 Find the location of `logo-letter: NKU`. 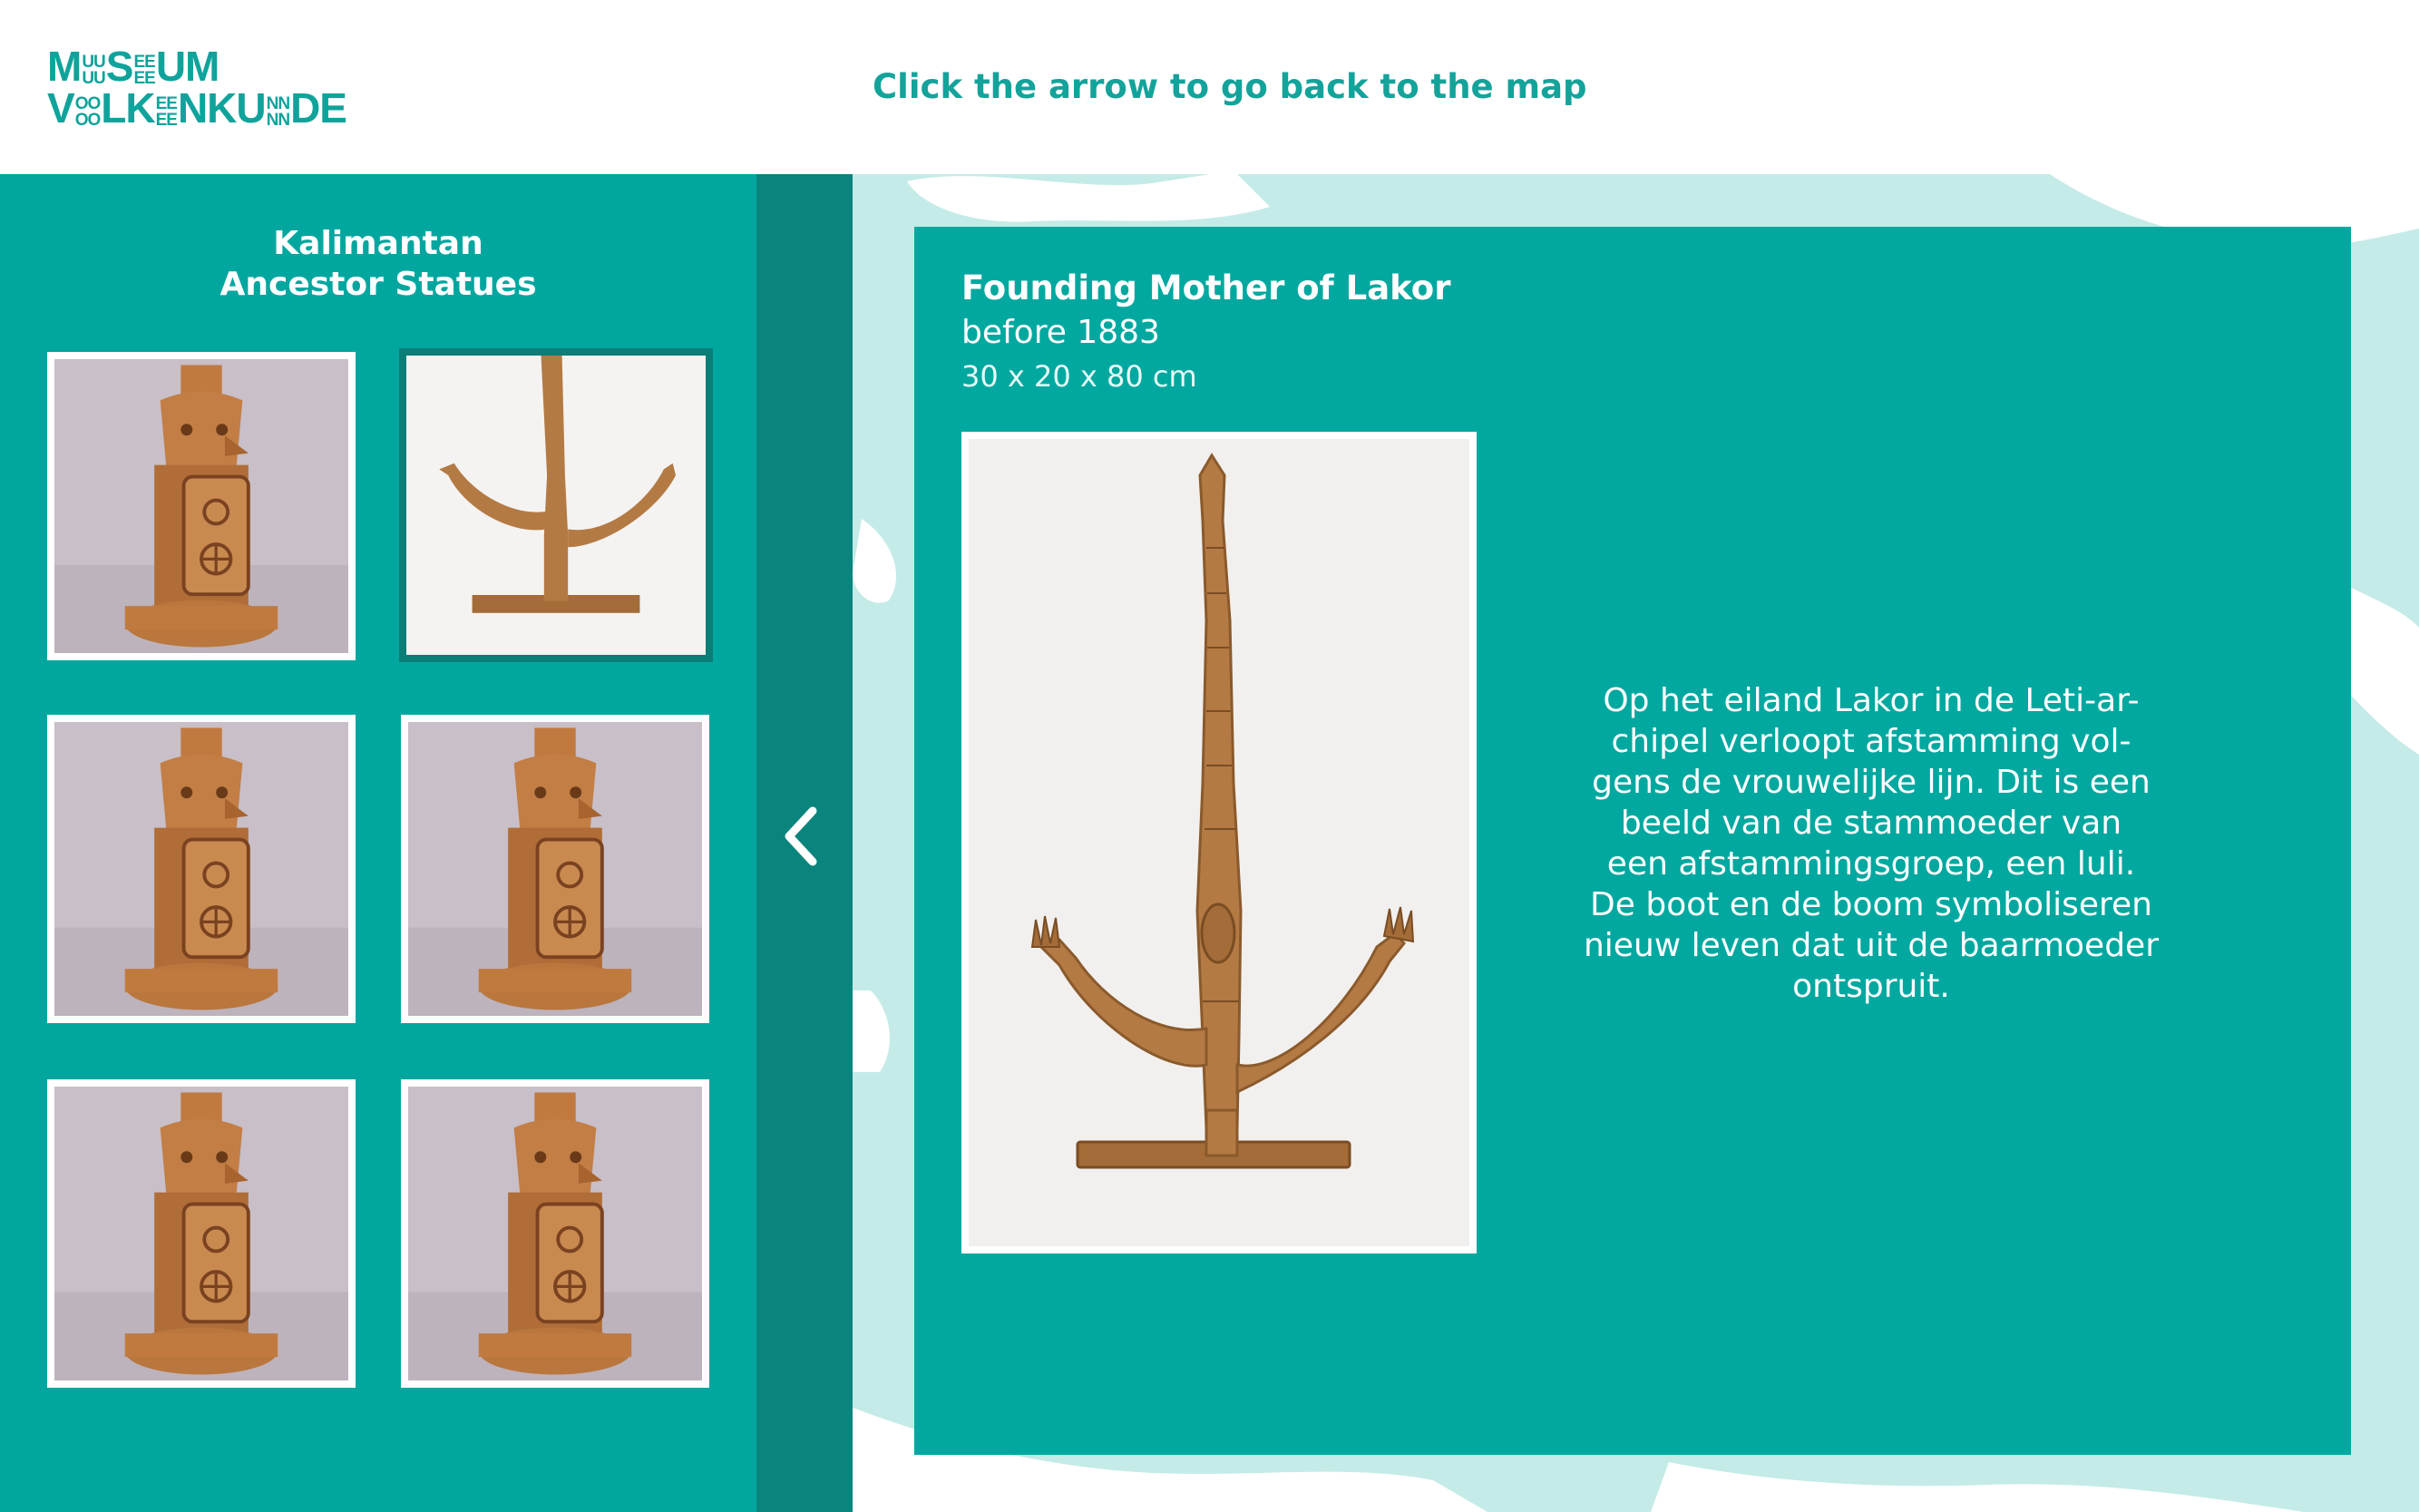

logo-letter: NKU is located at coordinates (222, 108).